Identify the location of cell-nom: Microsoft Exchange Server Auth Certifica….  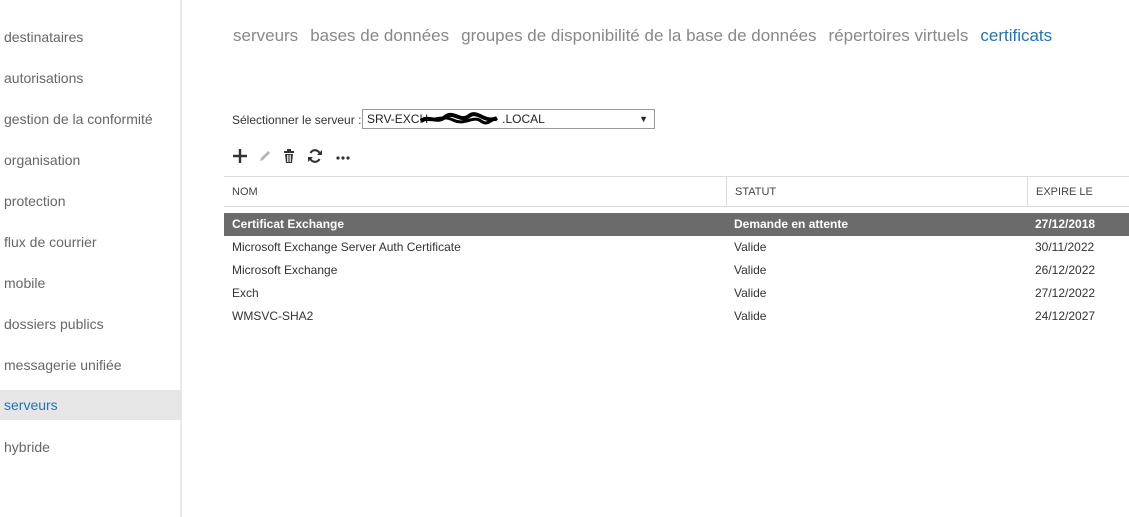
(346, 247).